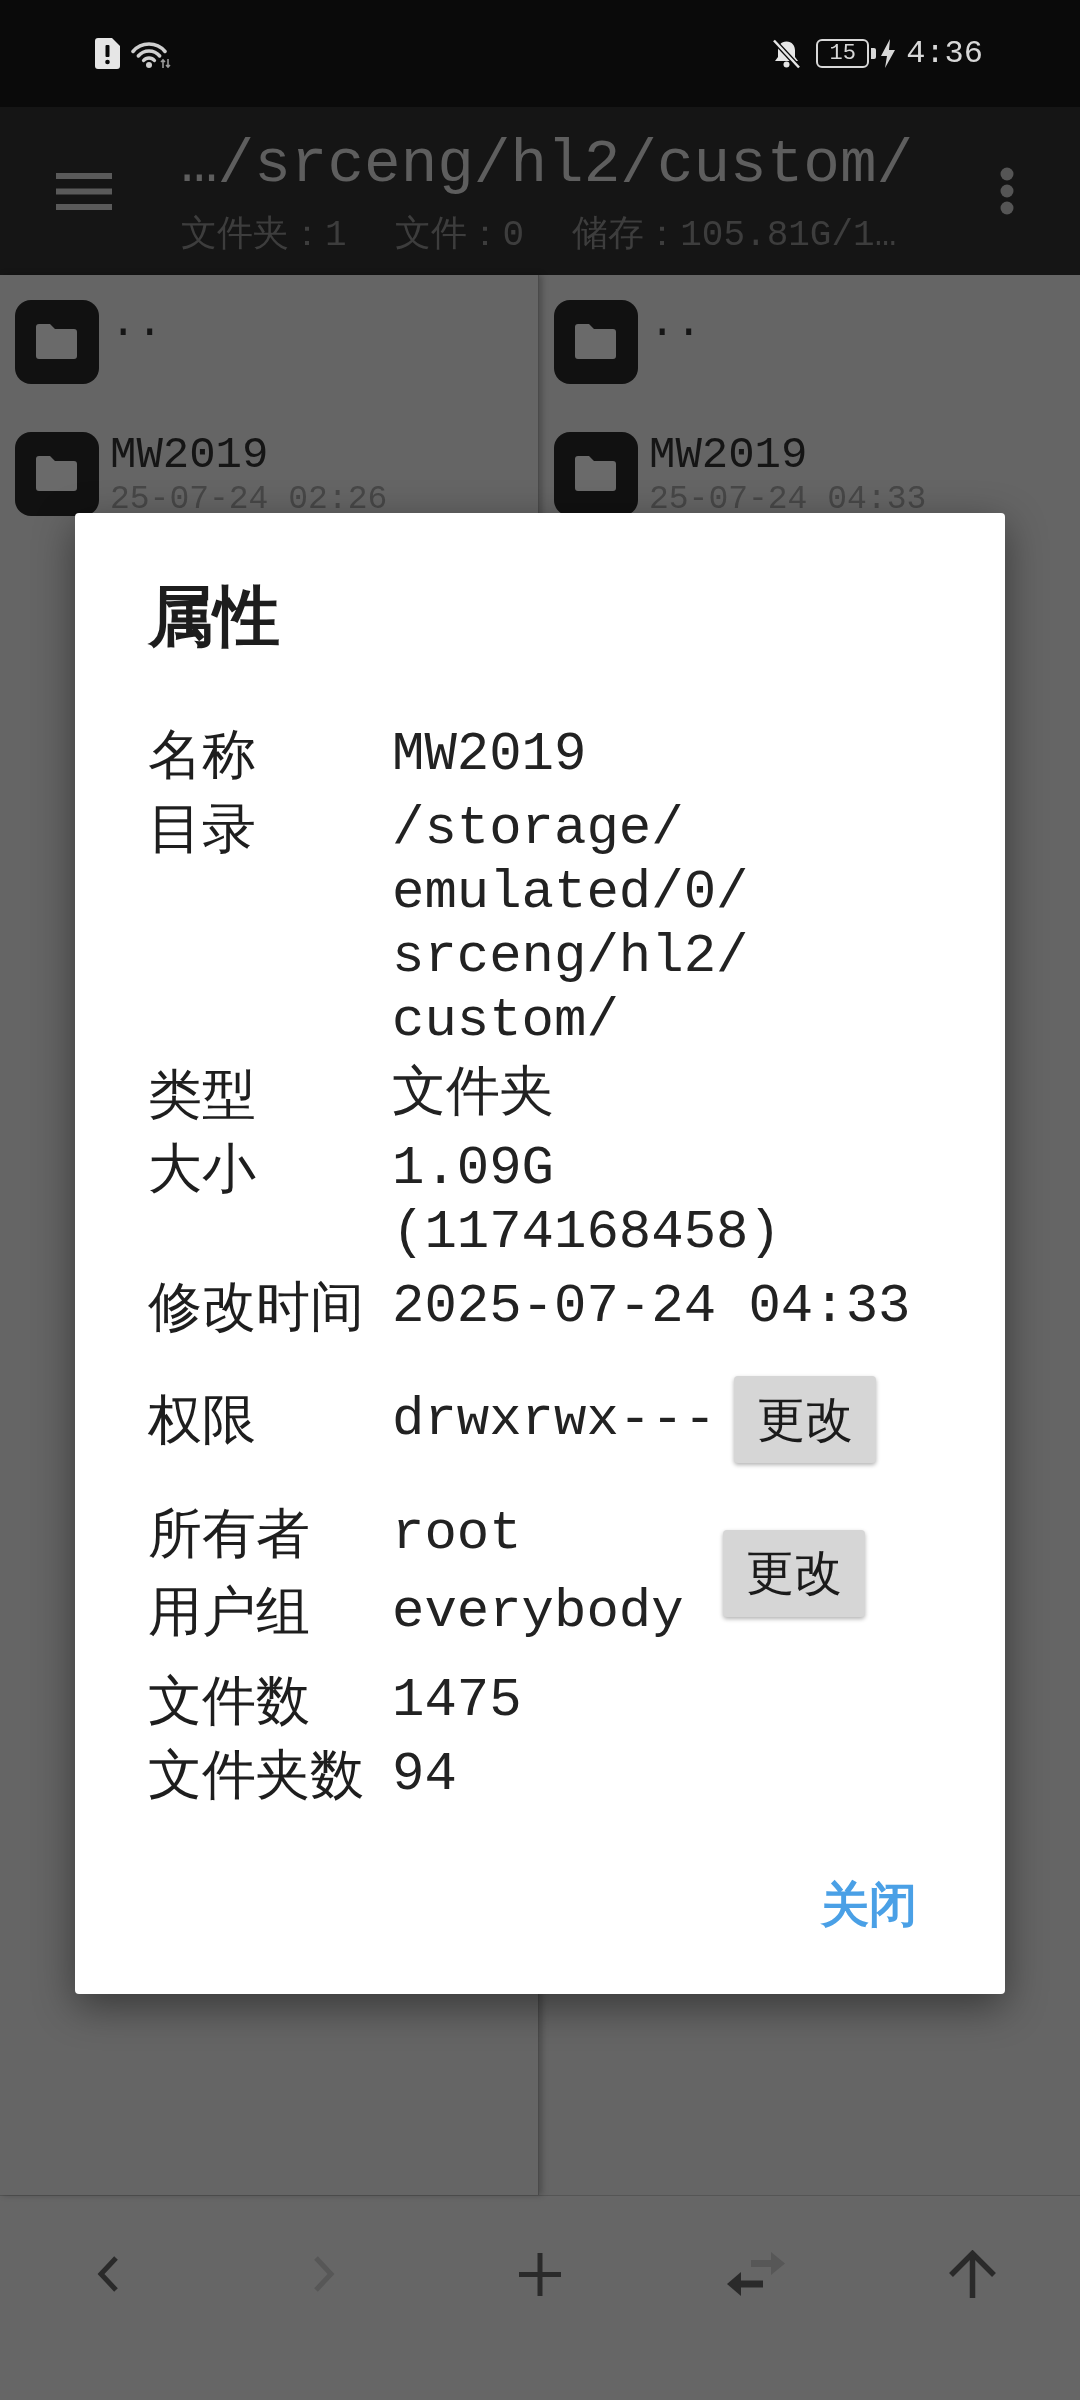 This screenshot has height=2400, width=1080. I want to click on property-value: /storage/emulated/0/srceng/hl2/custom/, so click(571, 925).